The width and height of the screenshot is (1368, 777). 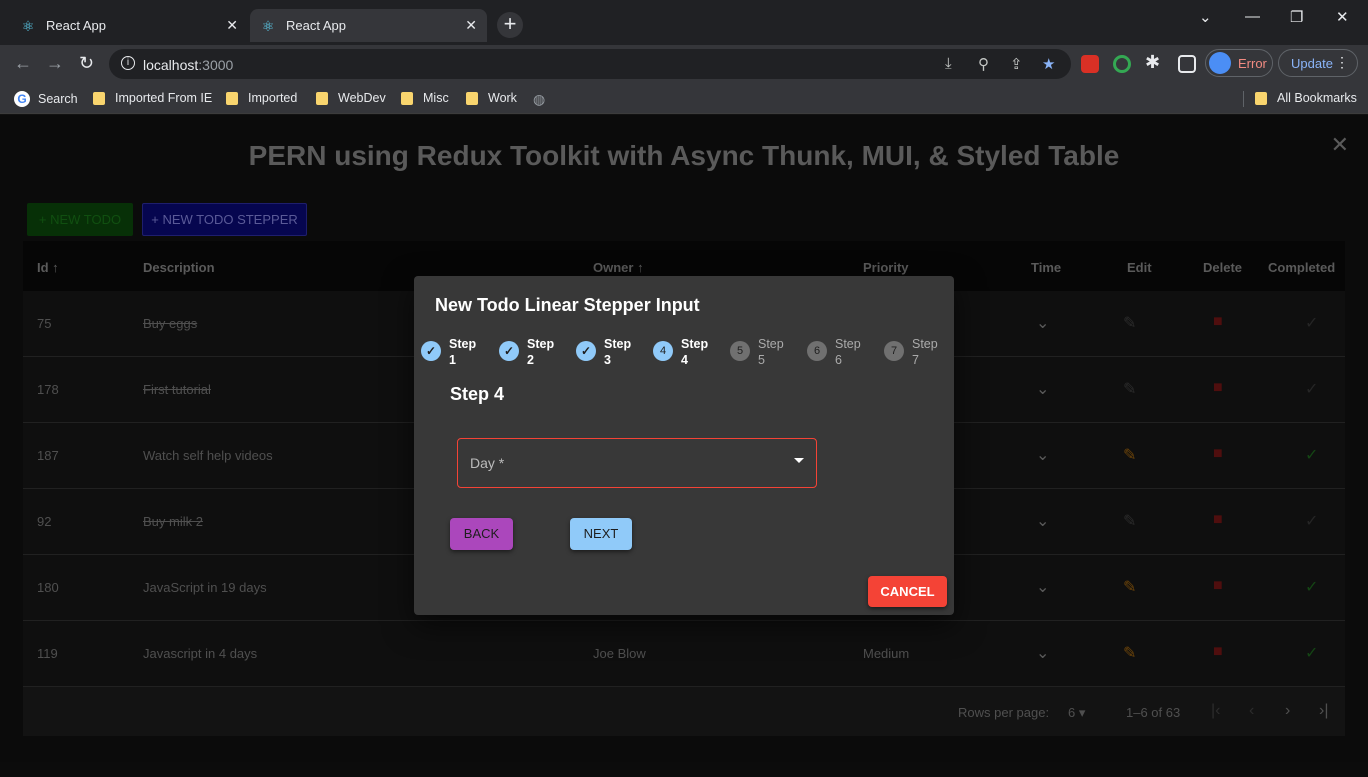 What do you see at coordinates (663, 351) in the screenshot?
I see `step-number: 4` at bounding box center [663, 351].